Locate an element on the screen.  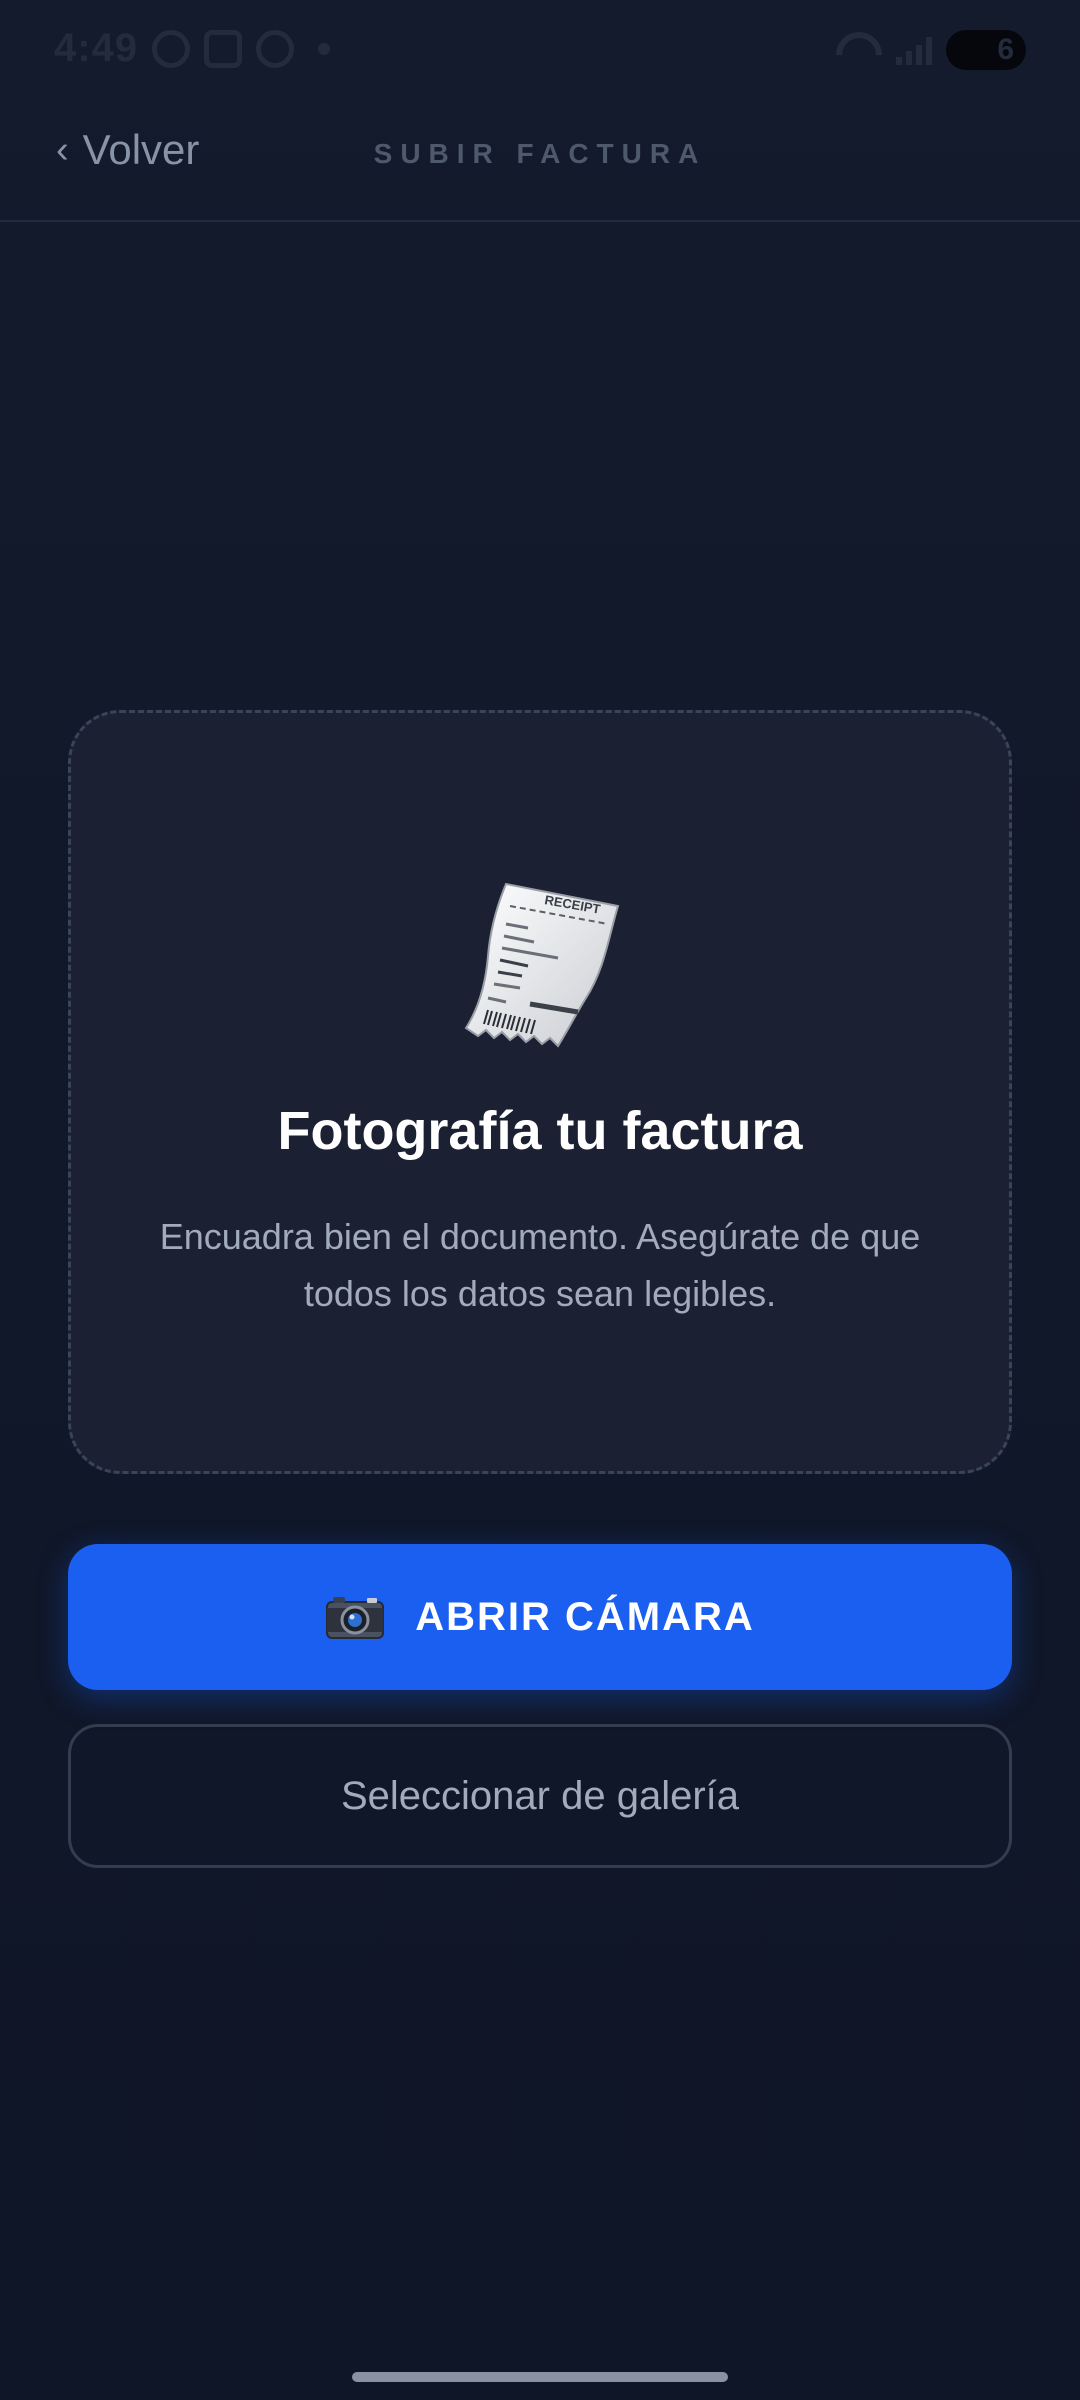
select-from-gallery-button: Seleccionar de galería is located at coordinates (540, 1796).